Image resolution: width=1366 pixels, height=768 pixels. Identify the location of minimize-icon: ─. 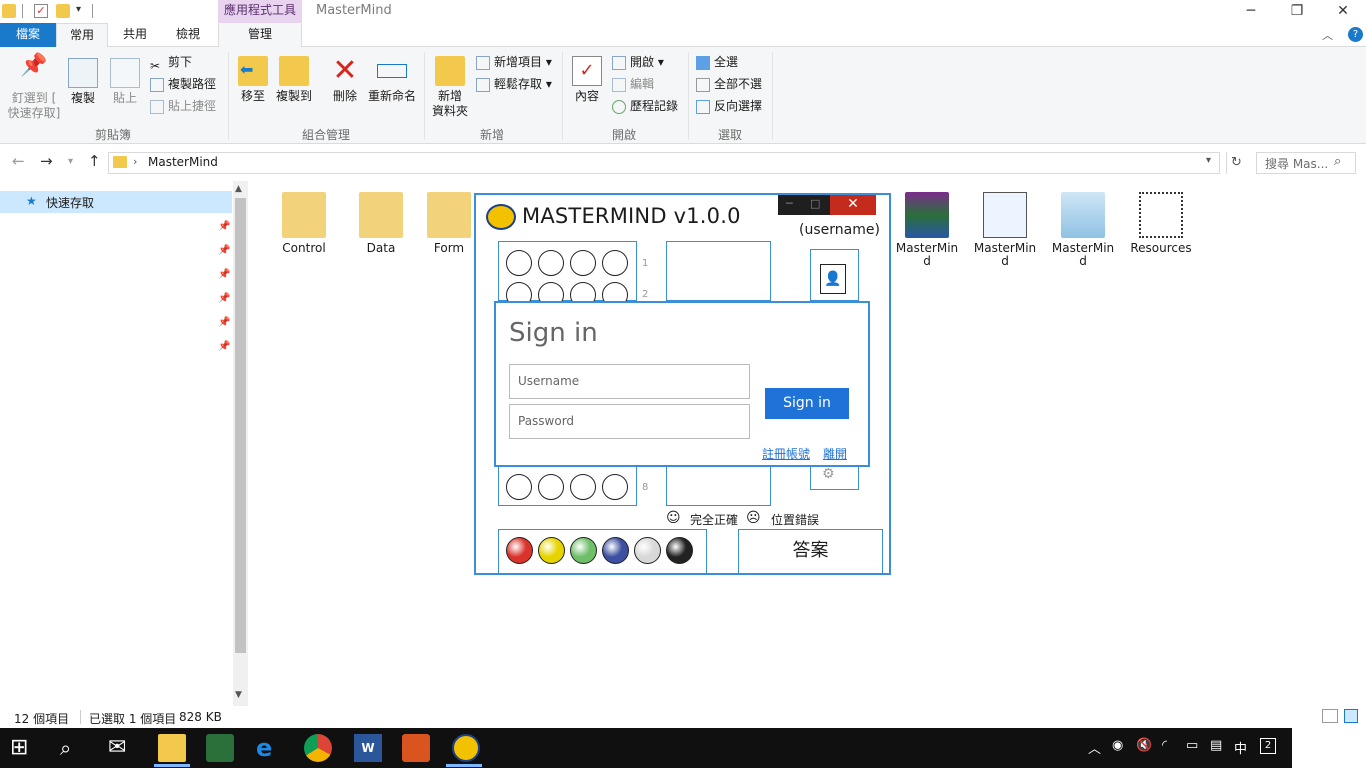
(789, 203).